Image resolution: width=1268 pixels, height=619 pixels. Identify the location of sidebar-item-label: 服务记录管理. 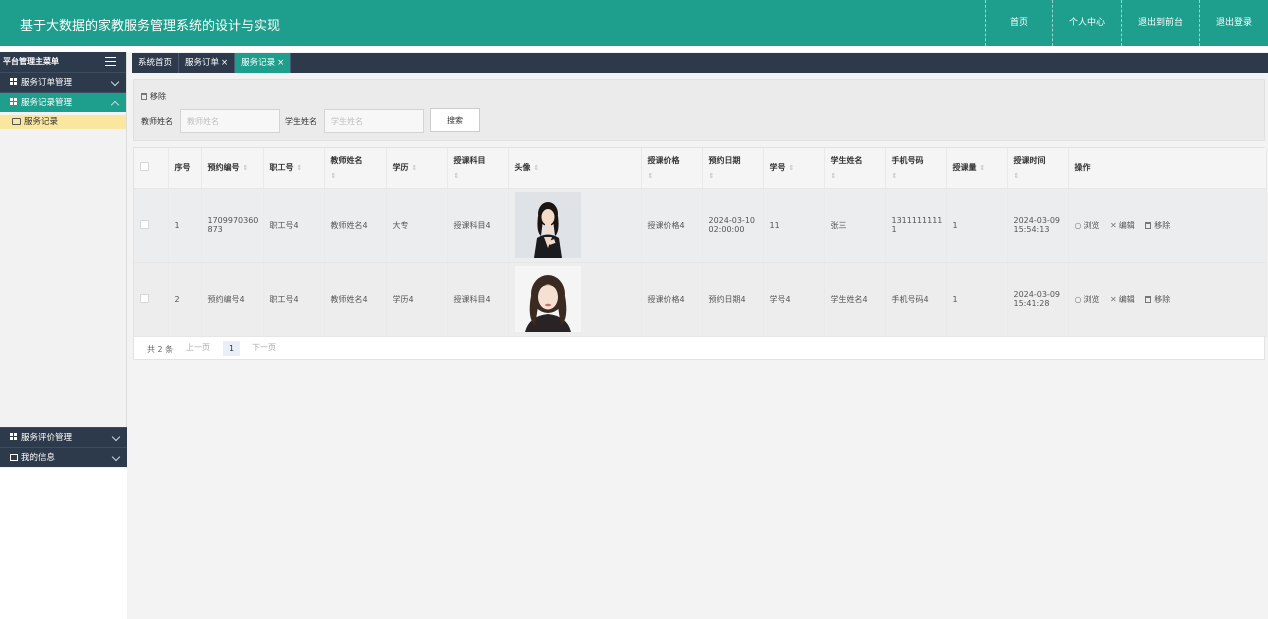
(47, 103).